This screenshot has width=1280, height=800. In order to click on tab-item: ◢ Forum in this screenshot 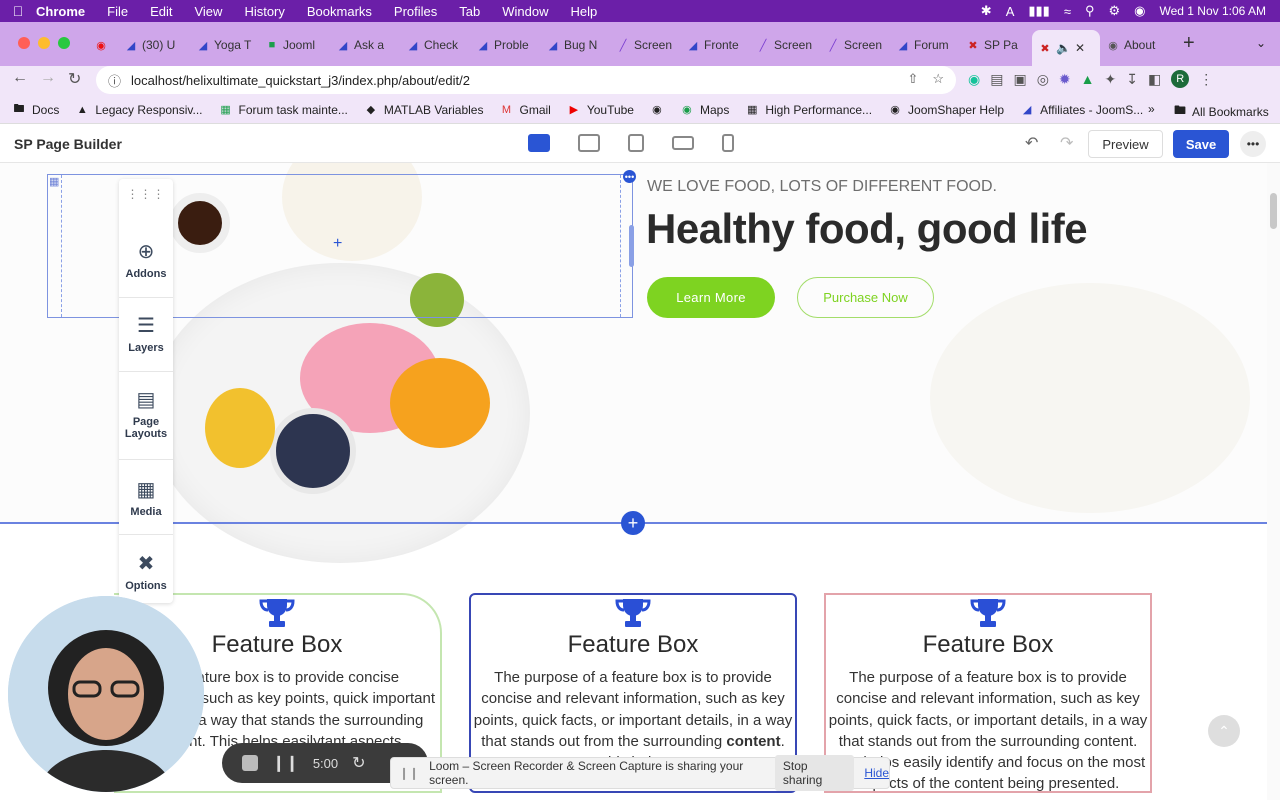, I will do `click(925, 45)`.